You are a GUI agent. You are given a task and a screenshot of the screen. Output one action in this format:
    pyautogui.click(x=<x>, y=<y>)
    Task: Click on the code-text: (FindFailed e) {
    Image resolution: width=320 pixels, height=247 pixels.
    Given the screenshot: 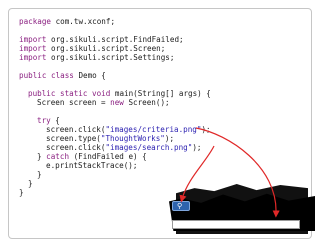 What is the action you would take?
    pyautogui.click(x=108, y=156)
    